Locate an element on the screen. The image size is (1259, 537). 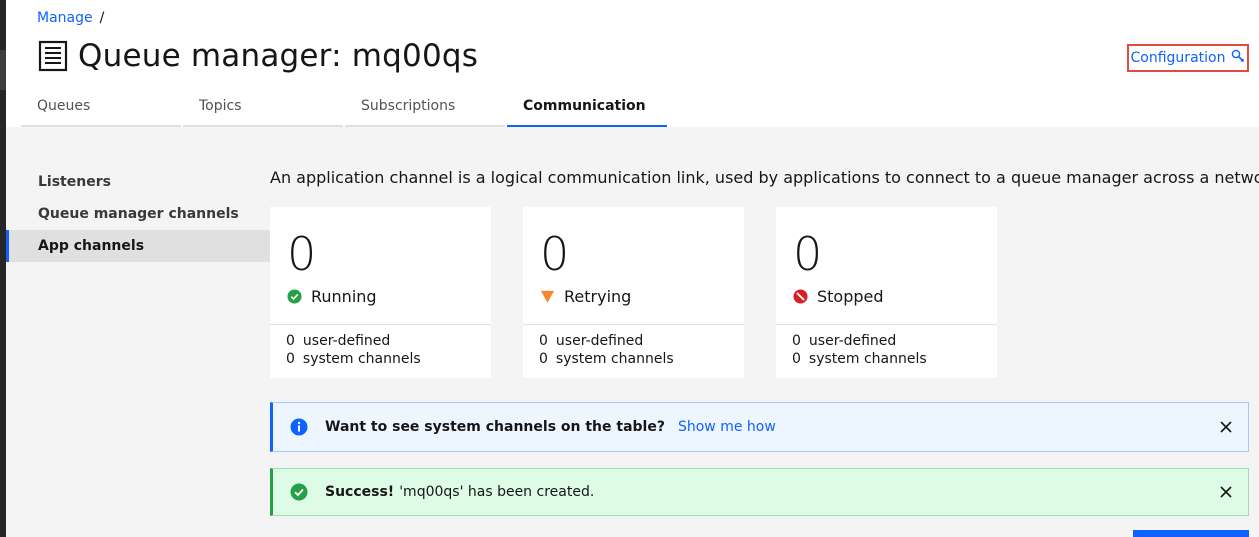
running-status: Running is located at coordinates (332, 296).